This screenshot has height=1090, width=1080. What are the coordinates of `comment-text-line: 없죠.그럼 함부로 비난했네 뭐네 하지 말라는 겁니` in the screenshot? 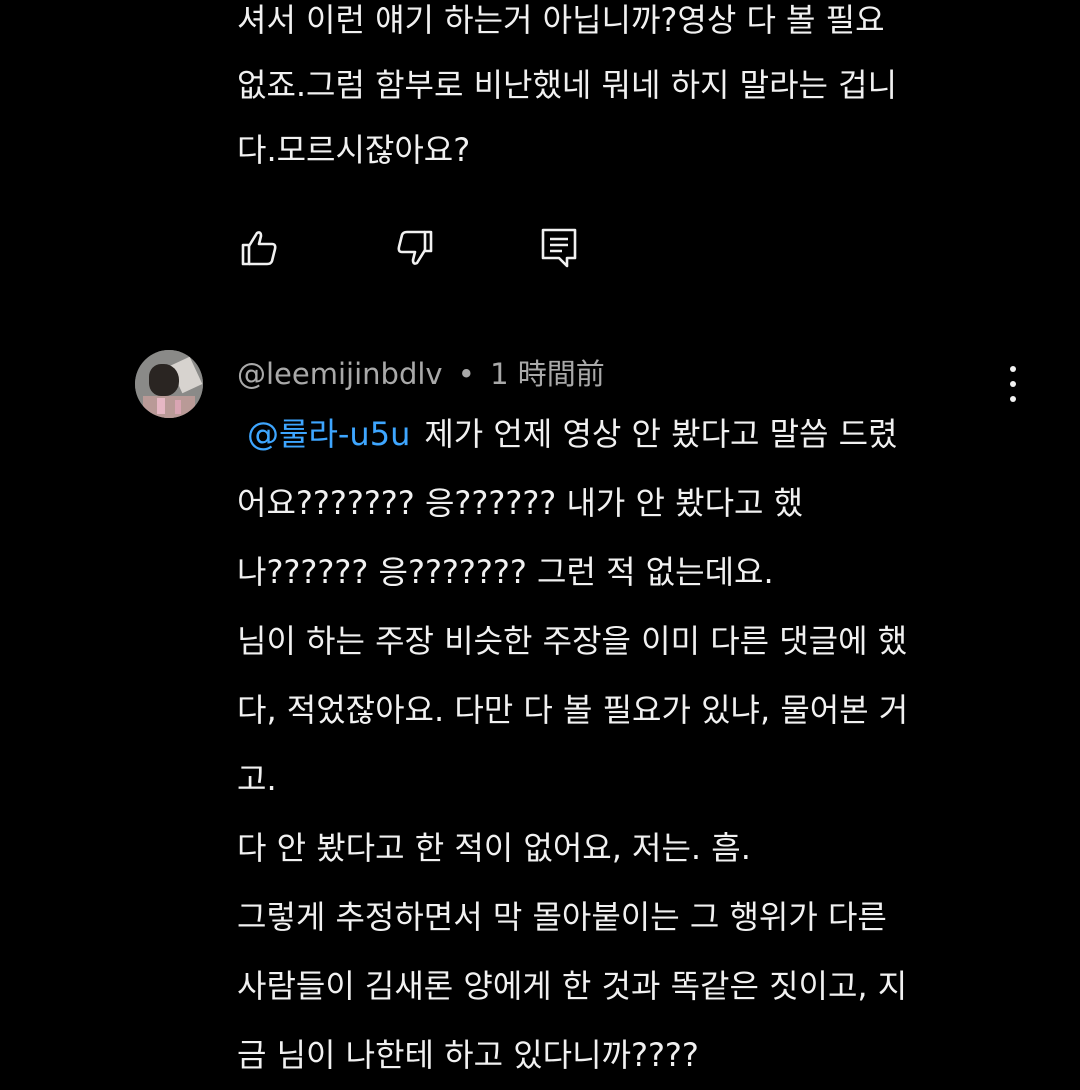 It's located at (567, 85).